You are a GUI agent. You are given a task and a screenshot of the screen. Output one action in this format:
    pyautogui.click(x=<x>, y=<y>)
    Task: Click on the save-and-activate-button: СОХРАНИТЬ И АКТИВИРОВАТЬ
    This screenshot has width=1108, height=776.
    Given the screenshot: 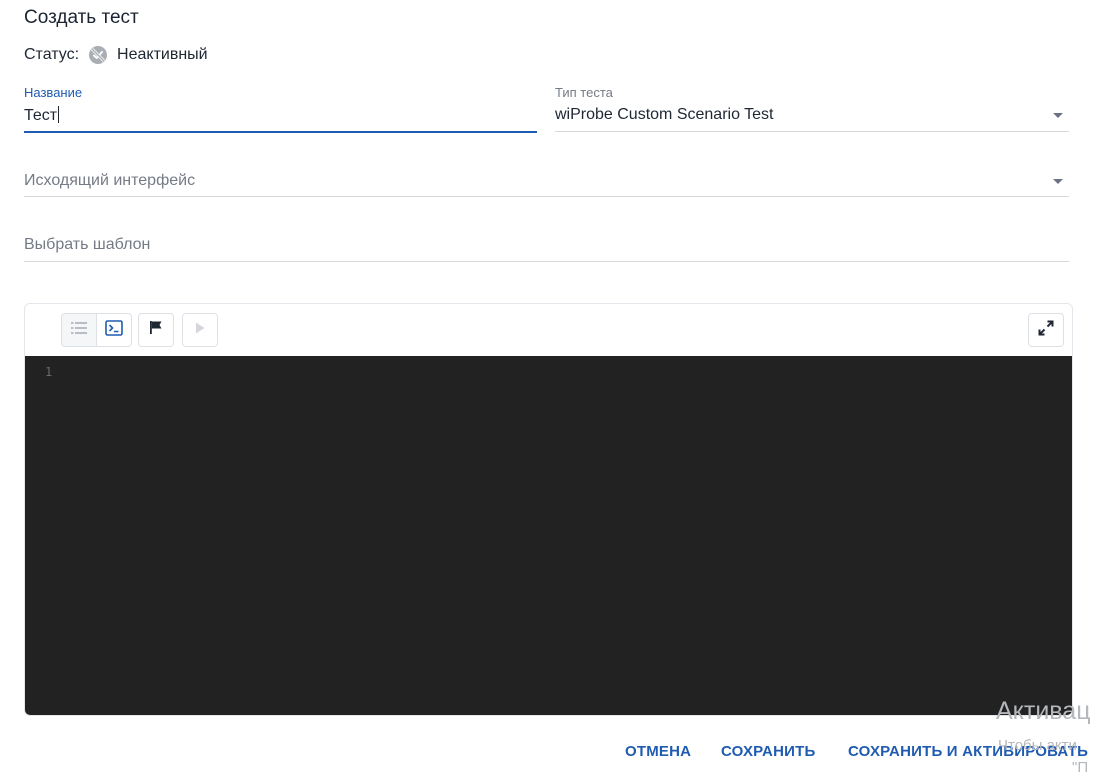 What is the action you would take?
    pyautogui.click(x=968, y=751)
    